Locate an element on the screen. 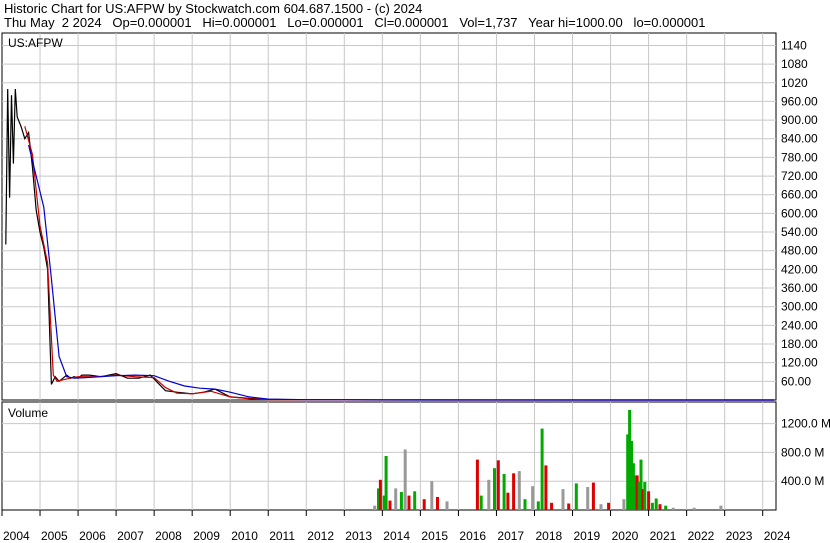 Image resolution: width=830 pixels, height=543 pixels. x-axis-label: 2016 is located at coordinates (472, 536).